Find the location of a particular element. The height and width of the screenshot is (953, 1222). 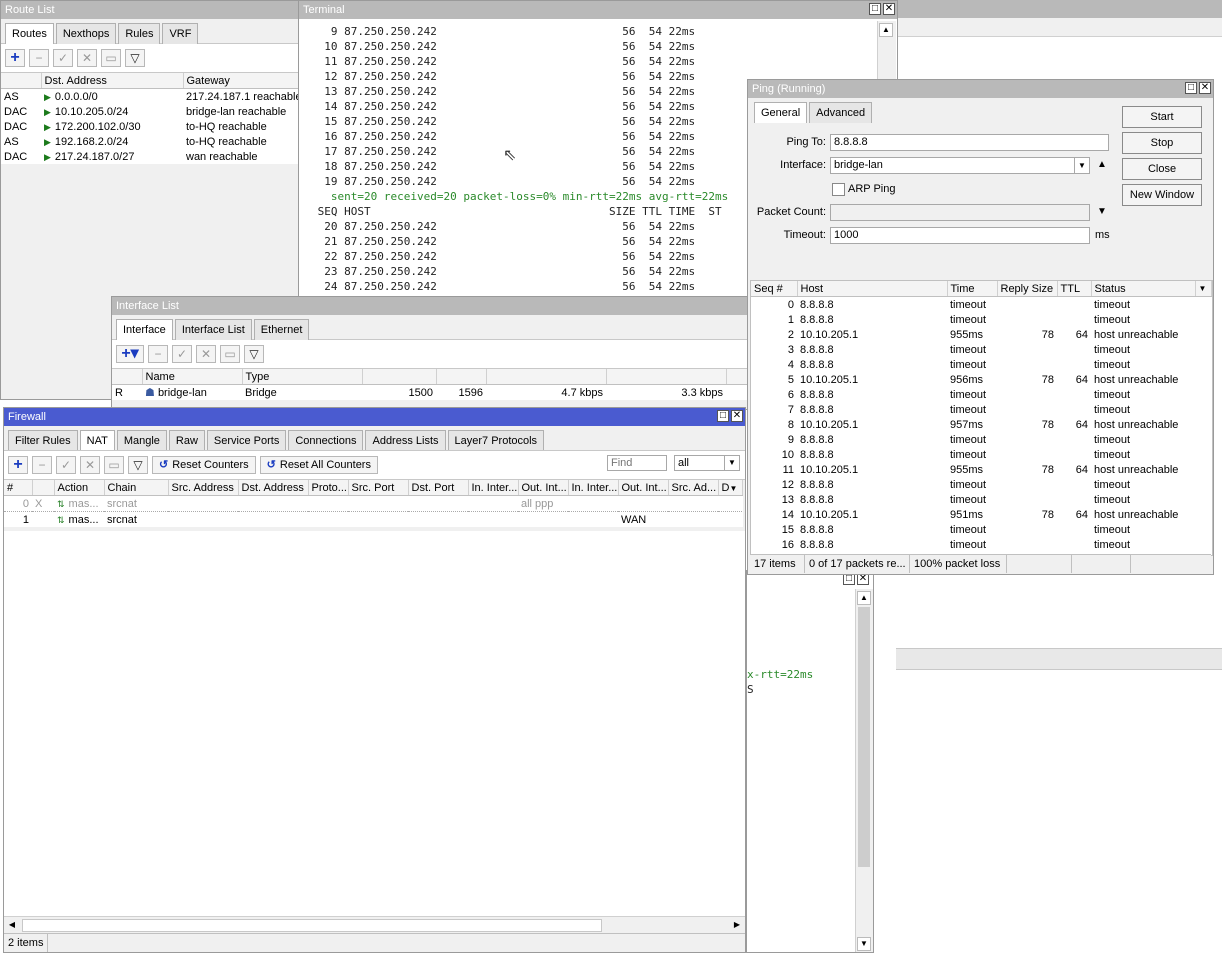

nat-col-dst-port: Dst. Port is located at coordinates (438, 488).